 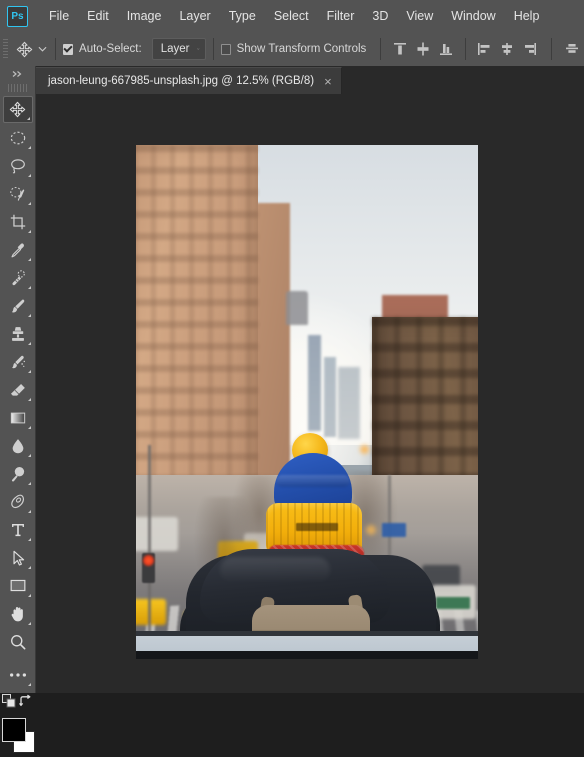 I want to click on tool-path-selection-tool, so click(x=18, y=557).